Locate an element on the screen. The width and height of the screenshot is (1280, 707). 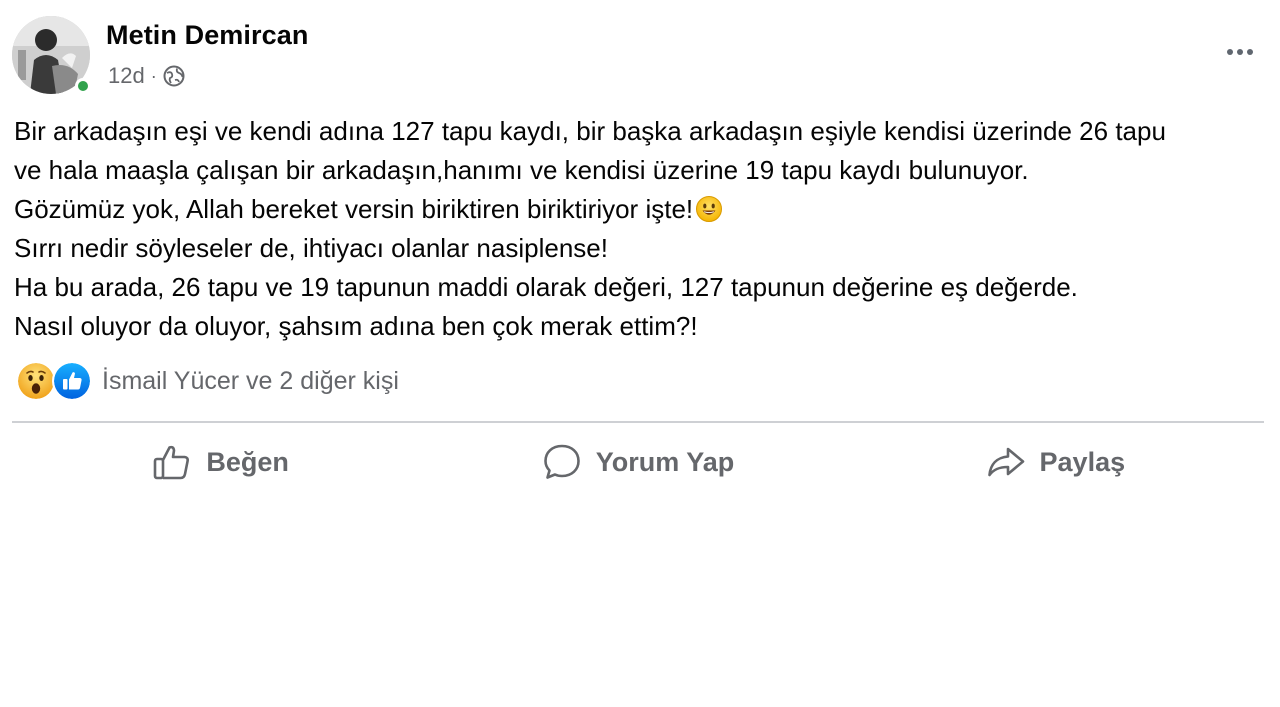
share-button-label: Paylaş is located at coordinates (1082, 461).